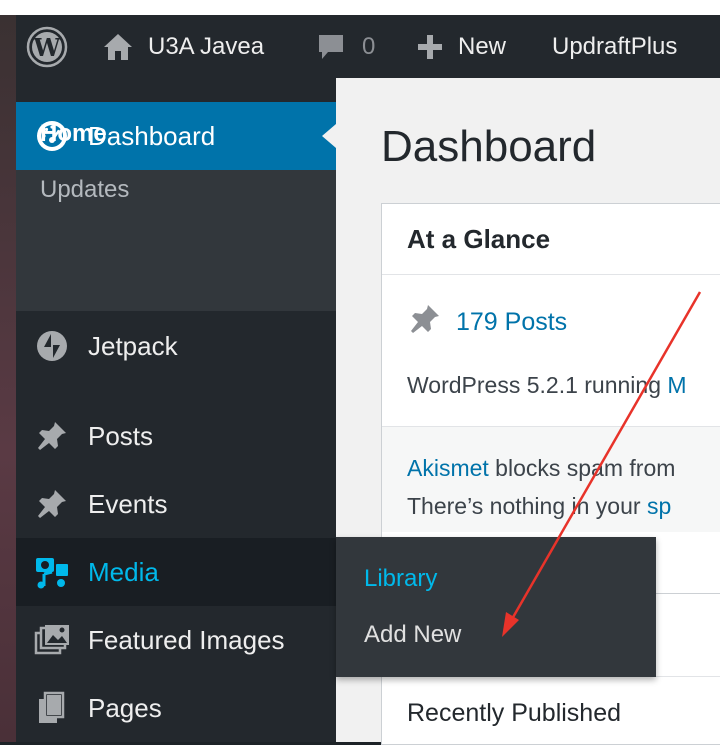 This screenshot has height=745, width=720. I want to click on wordpress-menu: W, so click(47, 46).